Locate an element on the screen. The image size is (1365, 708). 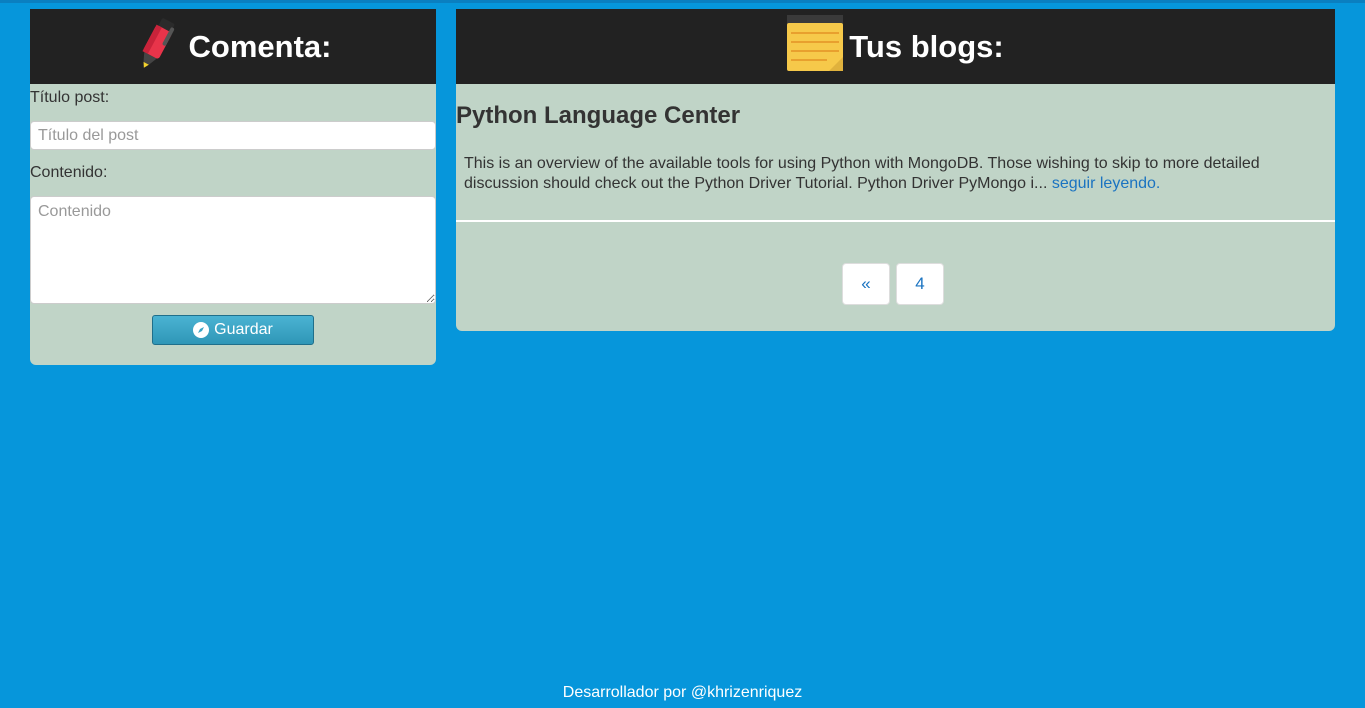
pagination-prev-button: « is located at coordinates (866, 284).